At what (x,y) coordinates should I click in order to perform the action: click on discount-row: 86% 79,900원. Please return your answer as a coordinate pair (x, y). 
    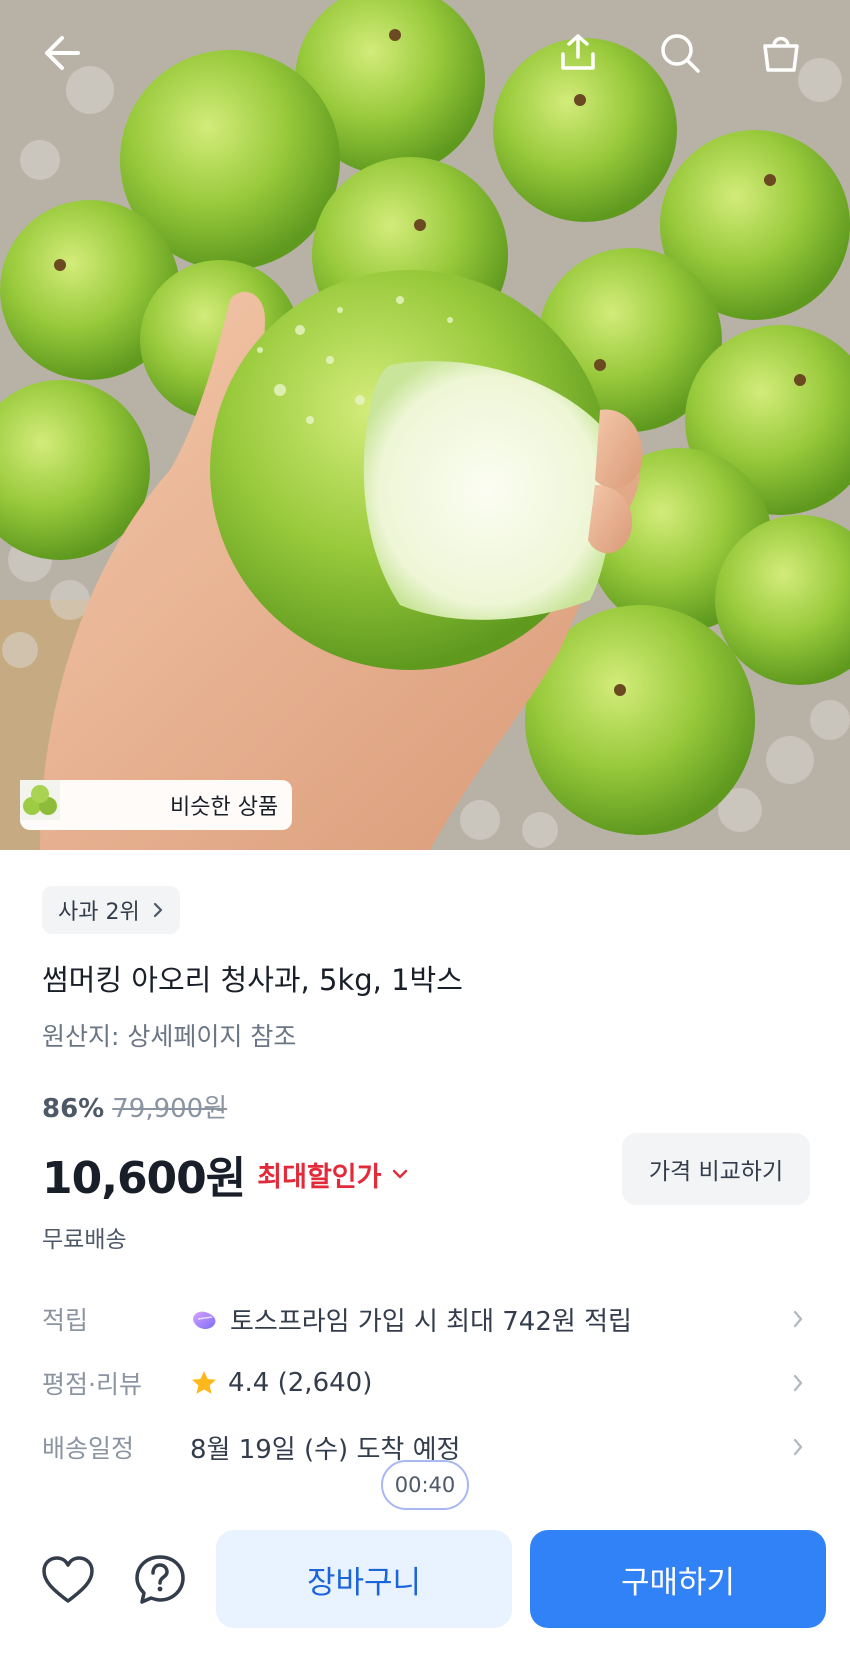
    Looking at the image, I should click on (134, 1106).